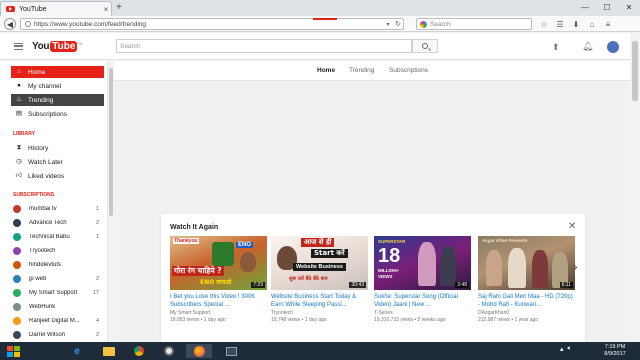 The image size is (640, 360). Describe the element at coordinates (613, 47) in the screenshot. I see `account-avatar` at that location.